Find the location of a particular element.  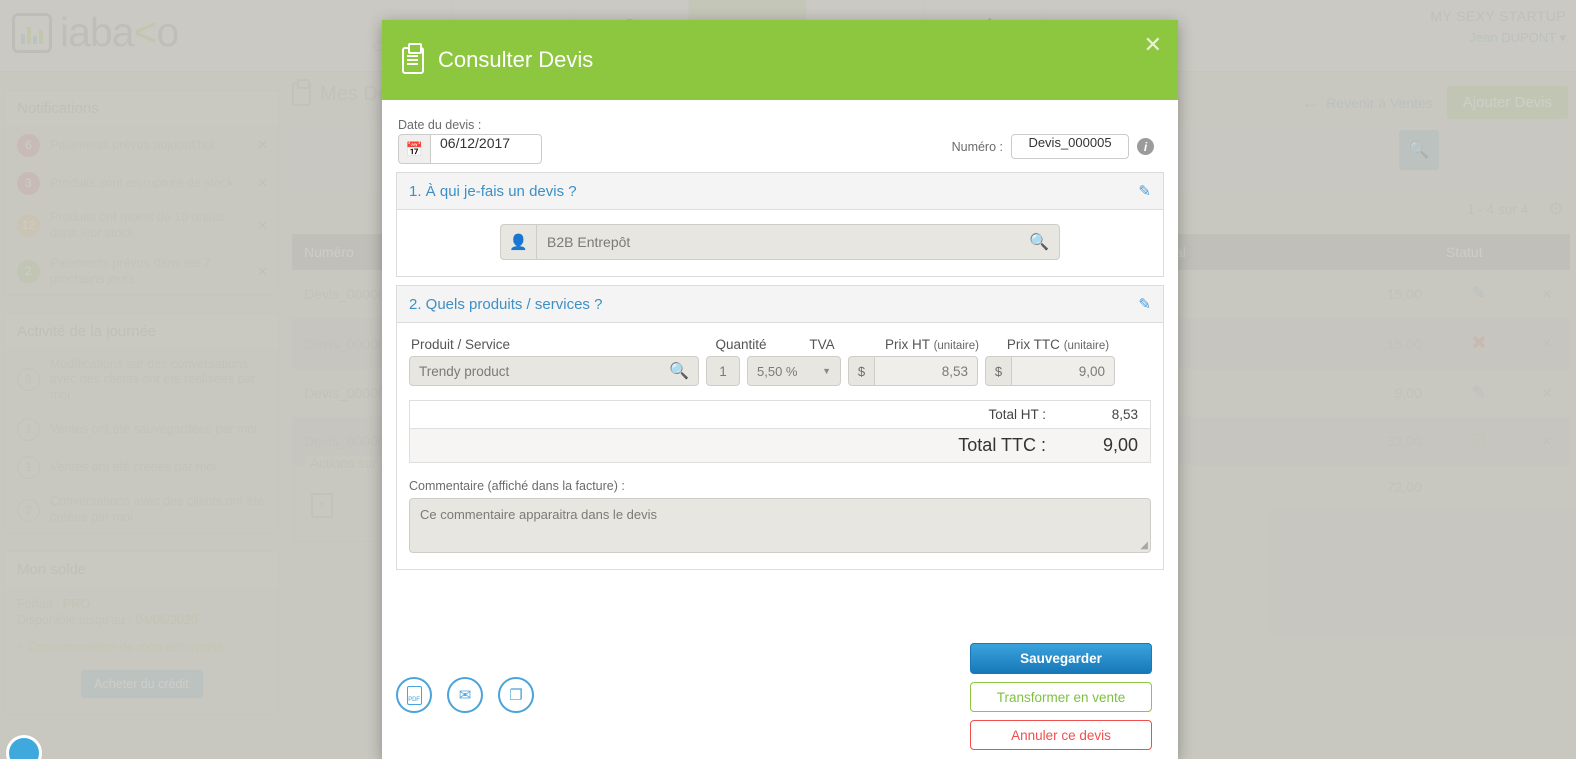

transform-to-sale-button: Transformer en vente is located at coordinates (1061, 697).